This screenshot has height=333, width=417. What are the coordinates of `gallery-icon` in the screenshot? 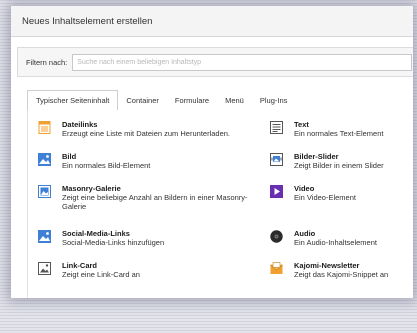 It's located at (44, 191).